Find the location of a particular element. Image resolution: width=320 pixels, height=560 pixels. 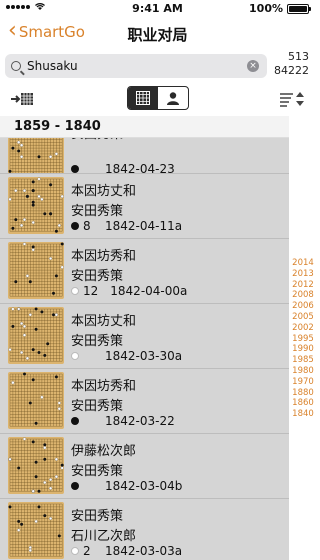

game-date: 1842-04-00a is located at coordinates (149, 291).